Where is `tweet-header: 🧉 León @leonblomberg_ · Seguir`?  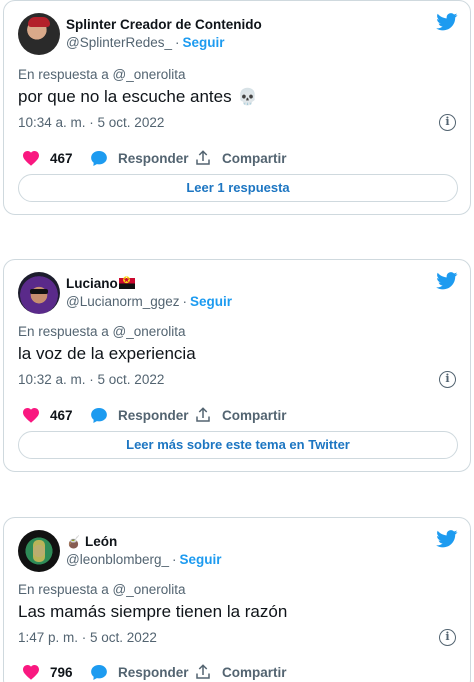
tweet-header: 🧉 León @leonblomberg_ · Seguir is located at coordinates (238, 552).